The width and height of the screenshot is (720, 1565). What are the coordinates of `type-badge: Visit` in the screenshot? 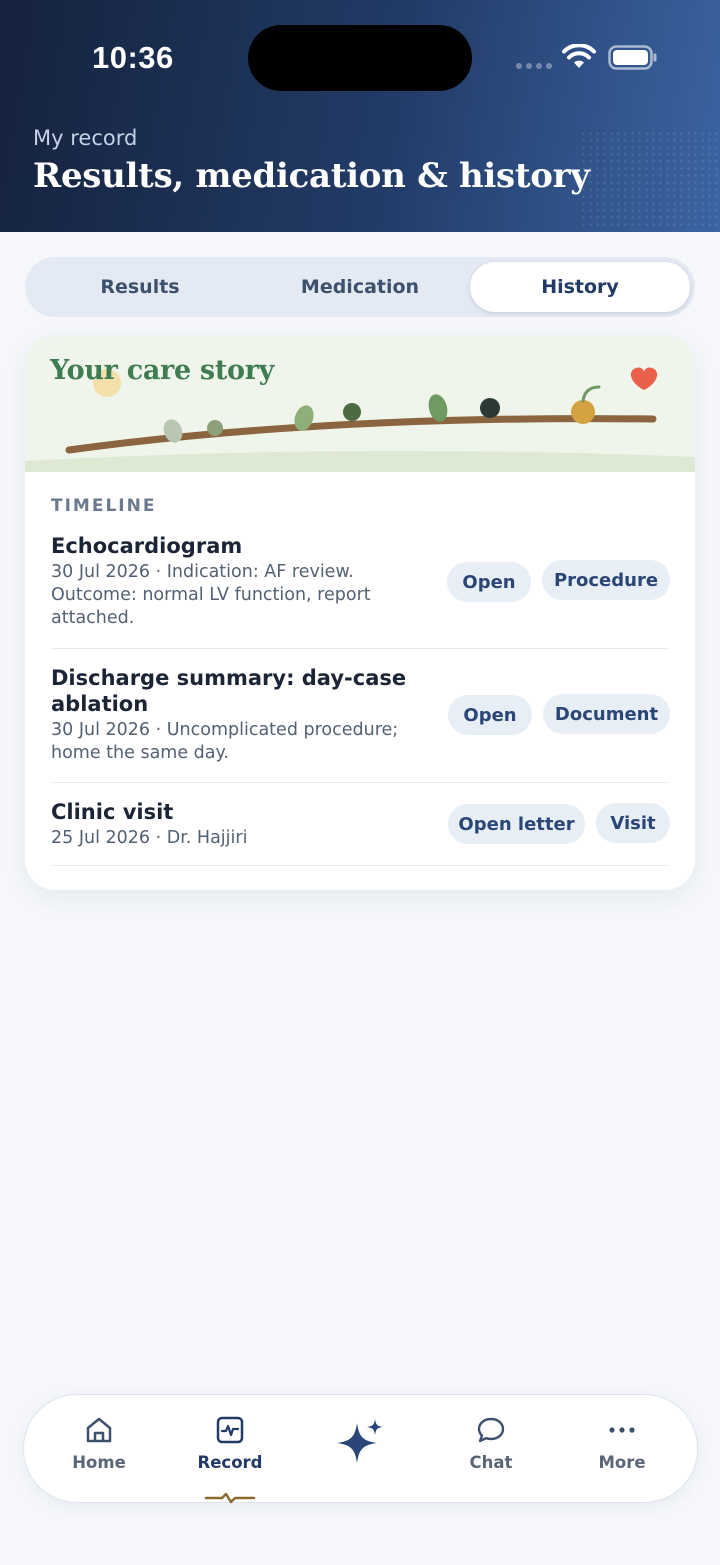 It's located at (633, 823).